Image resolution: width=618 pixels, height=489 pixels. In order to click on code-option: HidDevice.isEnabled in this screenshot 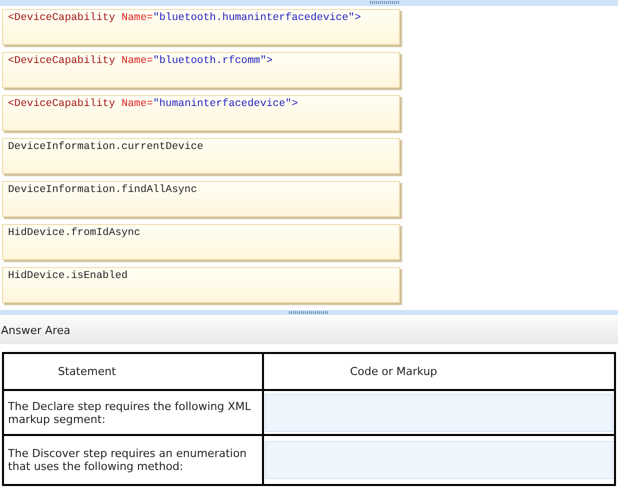, I will do `click(201, 285)`.